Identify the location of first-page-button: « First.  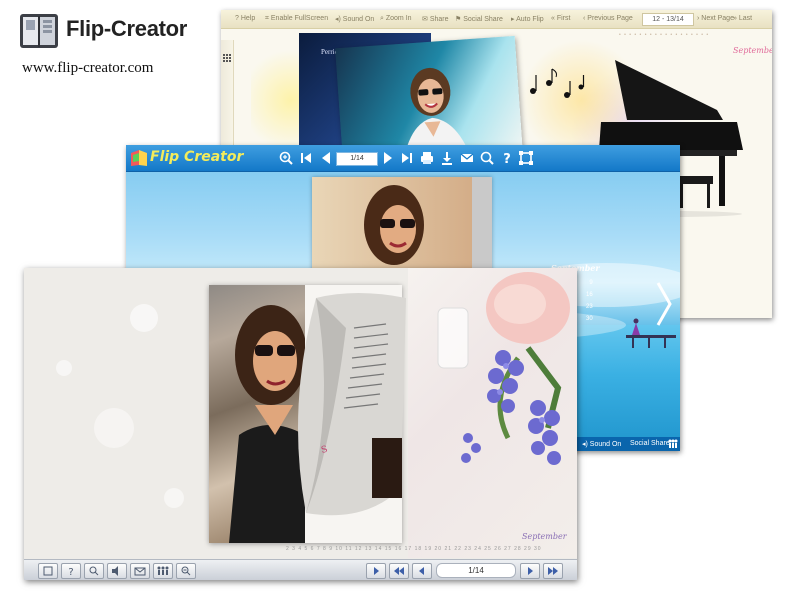
(560, 18).